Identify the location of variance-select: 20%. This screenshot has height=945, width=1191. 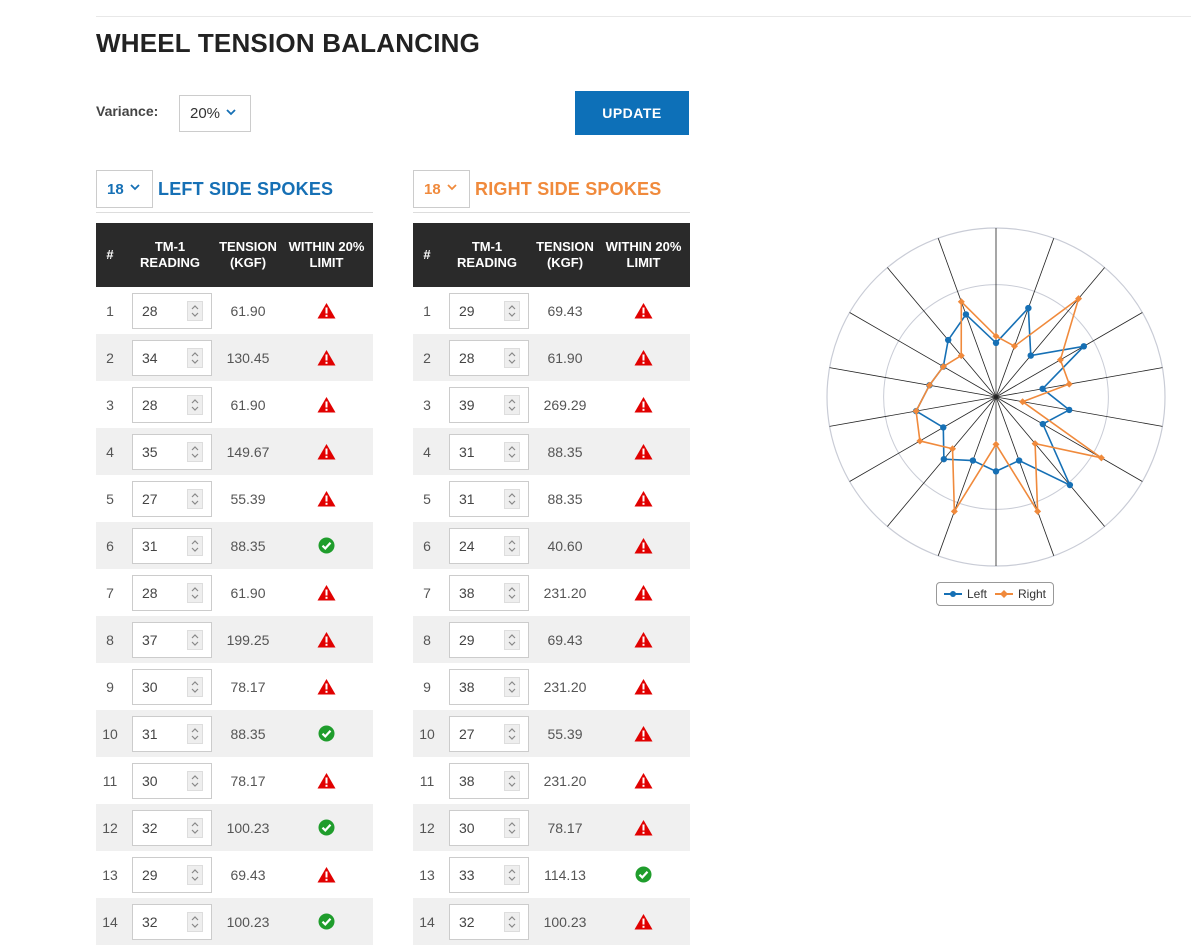
(215, 113).